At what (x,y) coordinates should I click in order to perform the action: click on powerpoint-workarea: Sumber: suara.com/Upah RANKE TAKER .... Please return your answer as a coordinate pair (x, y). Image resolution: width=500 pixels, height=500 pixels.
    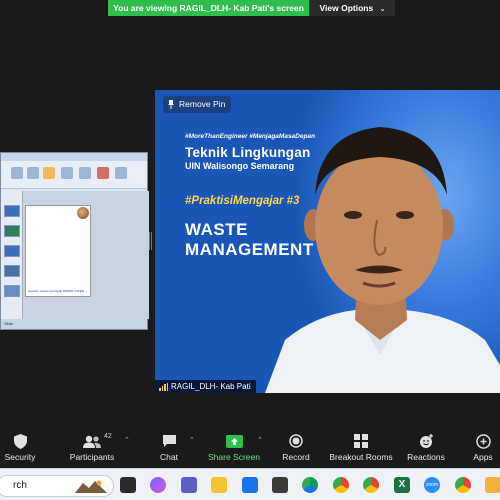
    Looking at the image, I should click on (75, 255).